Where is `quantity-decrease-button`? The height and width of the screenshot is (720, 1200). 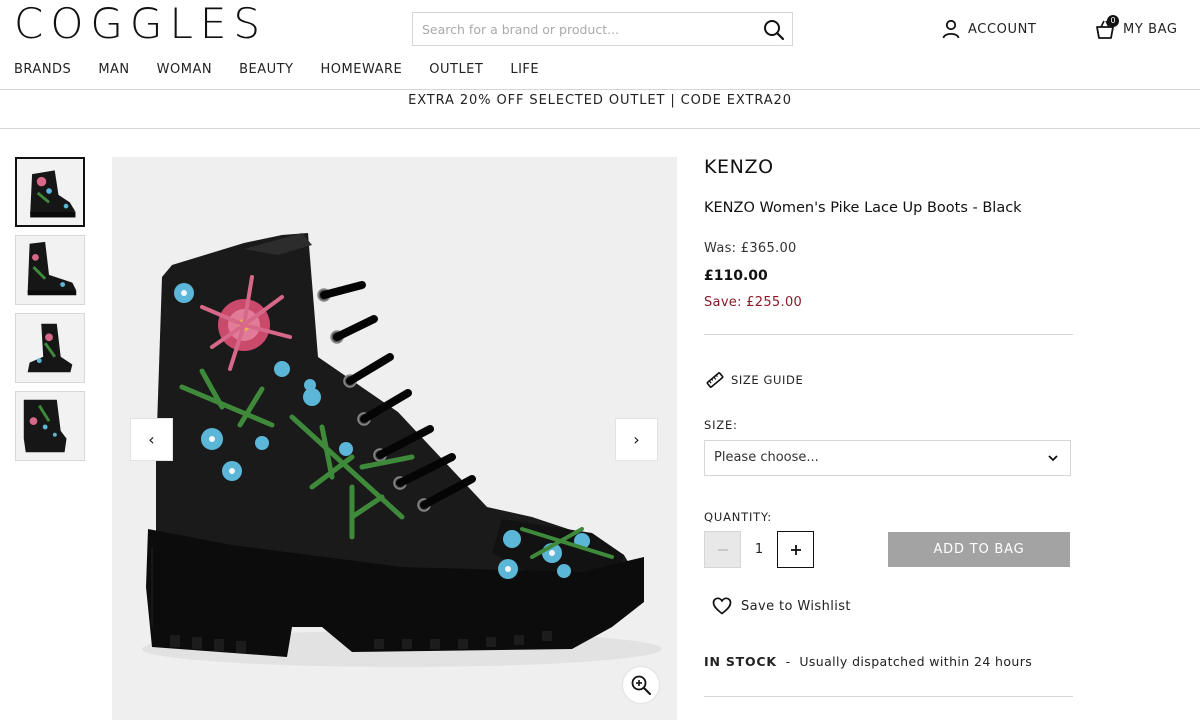 quantity-decrease-button is located at coordinates (722, 549).